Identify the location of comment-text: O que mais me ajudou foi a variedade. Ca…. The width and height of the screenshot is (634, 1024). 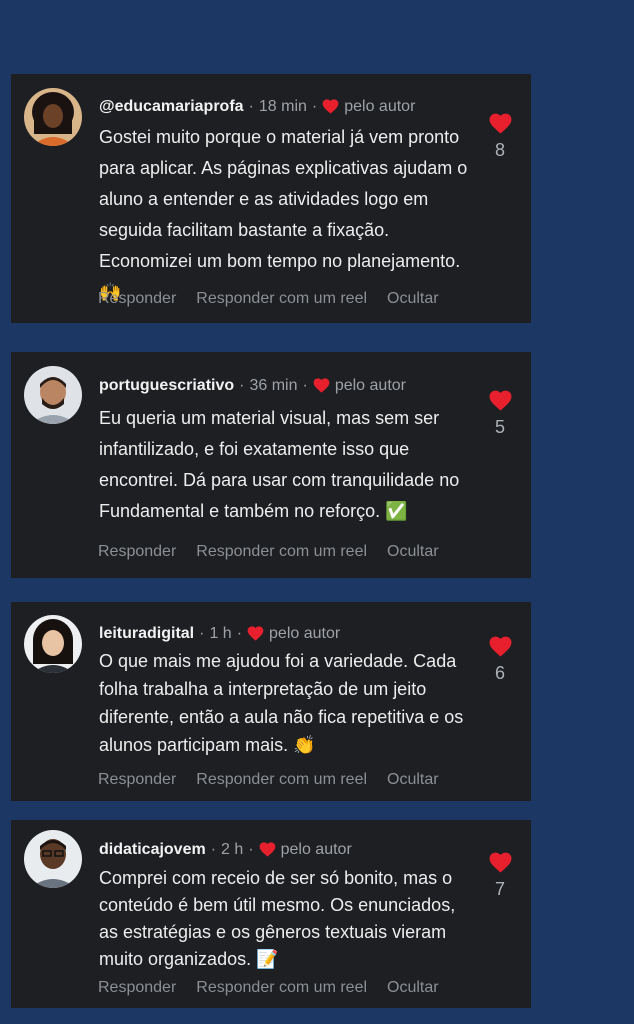
(281, 703).